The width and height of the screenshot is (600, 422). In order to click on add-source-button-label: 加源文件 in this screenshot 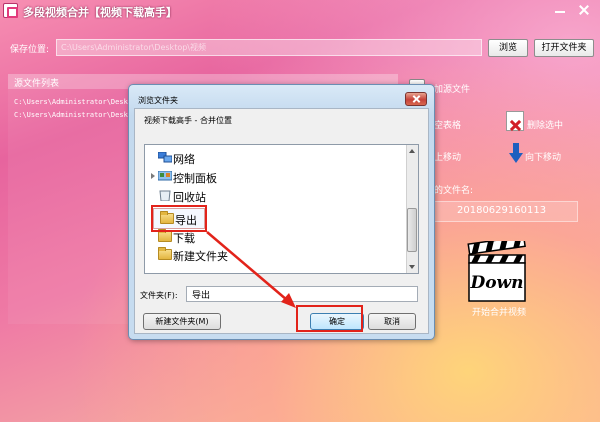, I will do `click(452, 88)`.